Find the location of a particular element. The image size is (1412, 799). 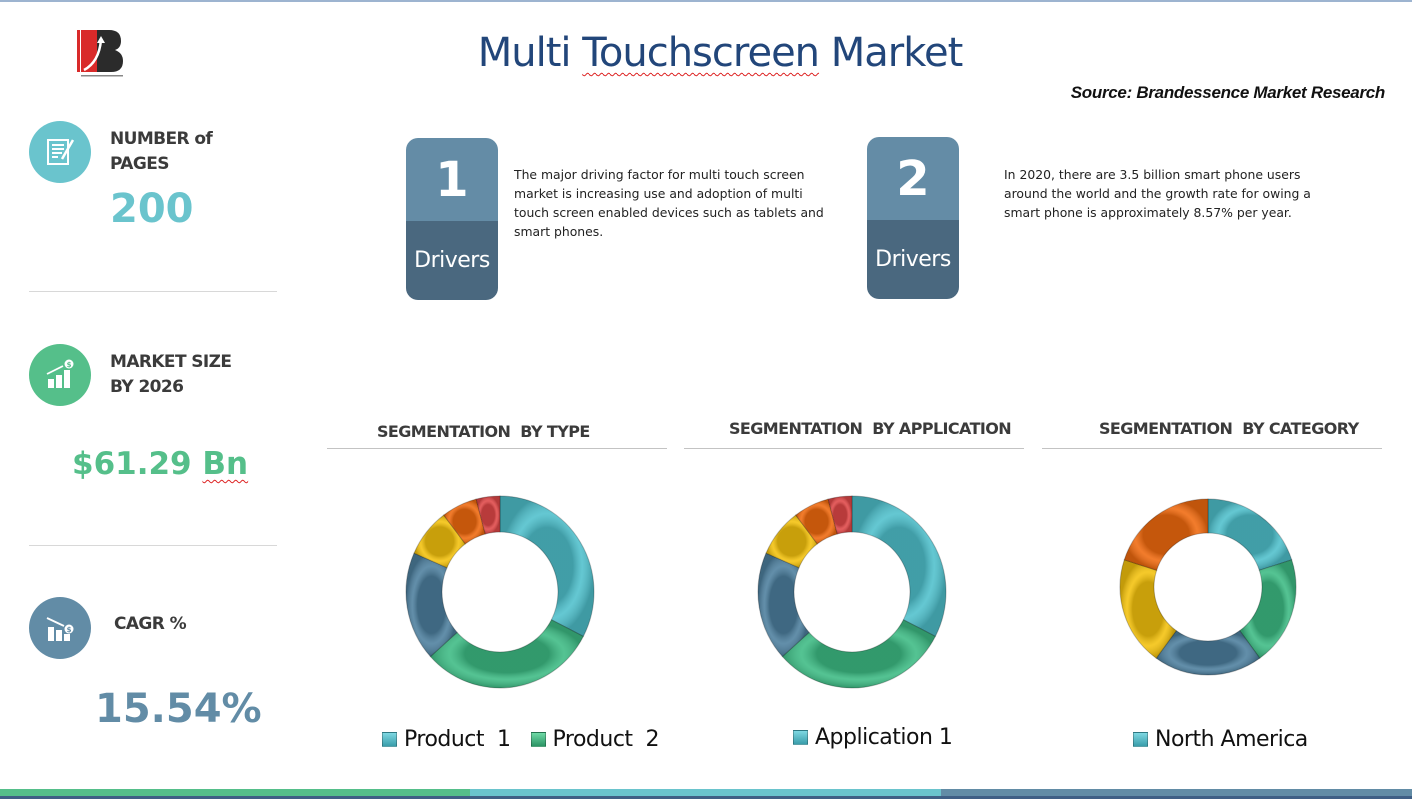

driver-number: 1 is located at coordinates (452, 179).